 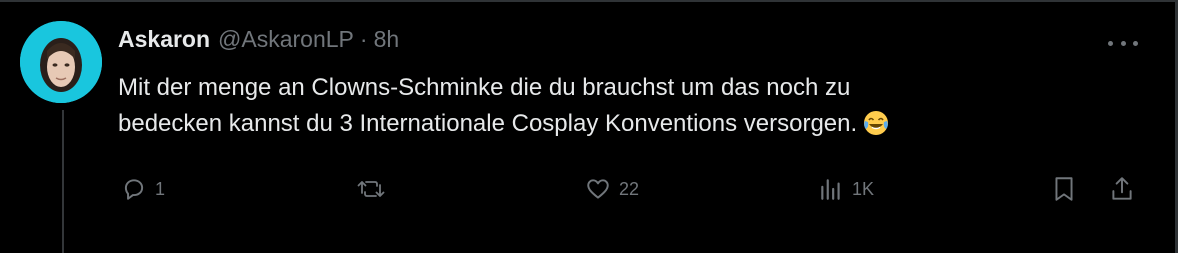 I want to click on share-button, so click(x=1122, y=189).